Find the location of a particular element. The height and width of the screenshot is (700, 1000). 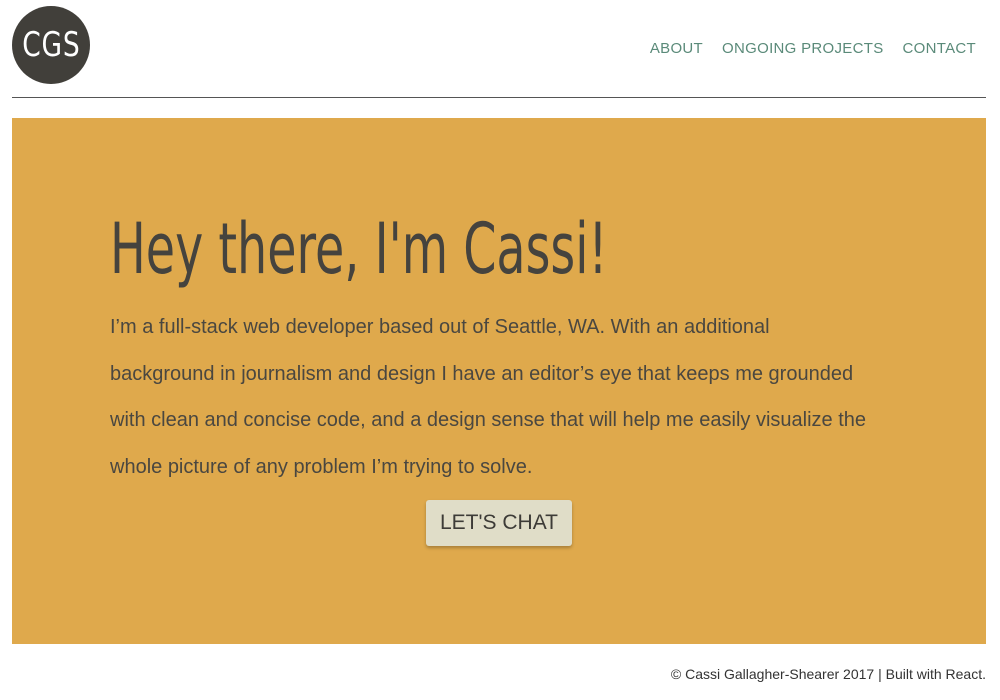

logo: CGS is located at coordinates (51, 45).